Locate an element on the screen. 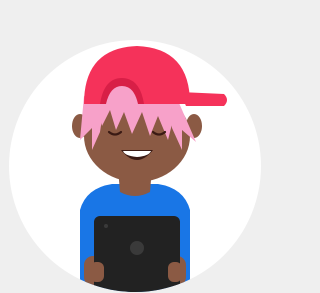 The image size is (320, 293). cap-visor-shape is located at coordinates (203, 99).